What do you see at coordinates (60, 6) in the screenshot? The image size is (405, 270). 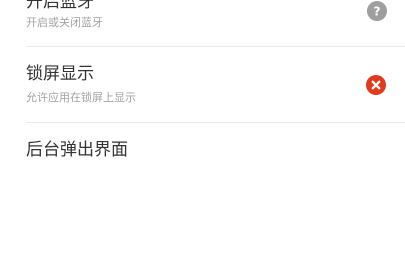 I see `permission-item-title: 开启蓝牙` at bounding box center [60, 6].